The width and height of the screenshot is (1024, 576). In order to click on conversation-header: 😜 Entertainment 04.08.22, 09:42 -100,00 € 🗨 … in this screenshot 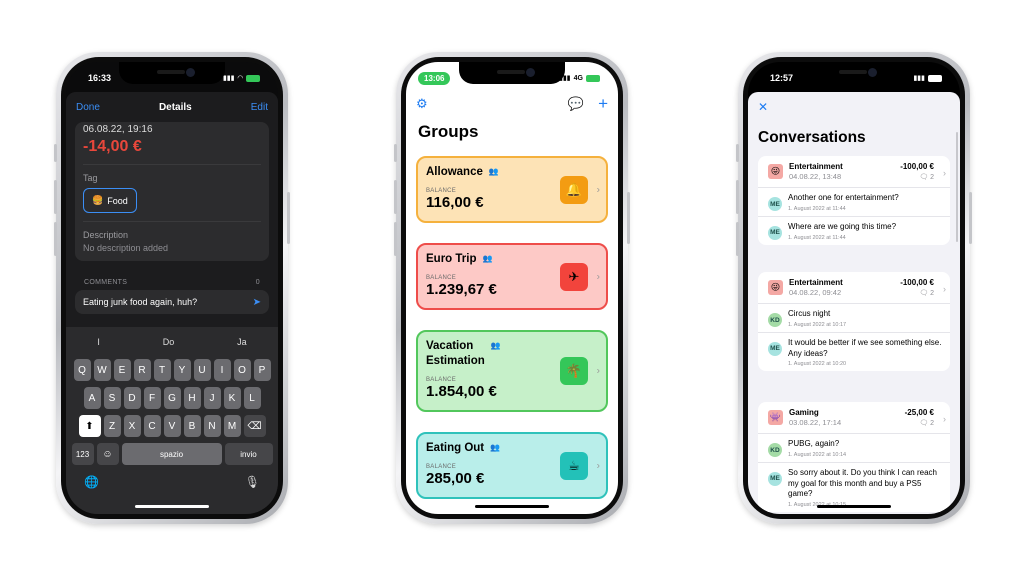, I will do `click(854, 290)`.